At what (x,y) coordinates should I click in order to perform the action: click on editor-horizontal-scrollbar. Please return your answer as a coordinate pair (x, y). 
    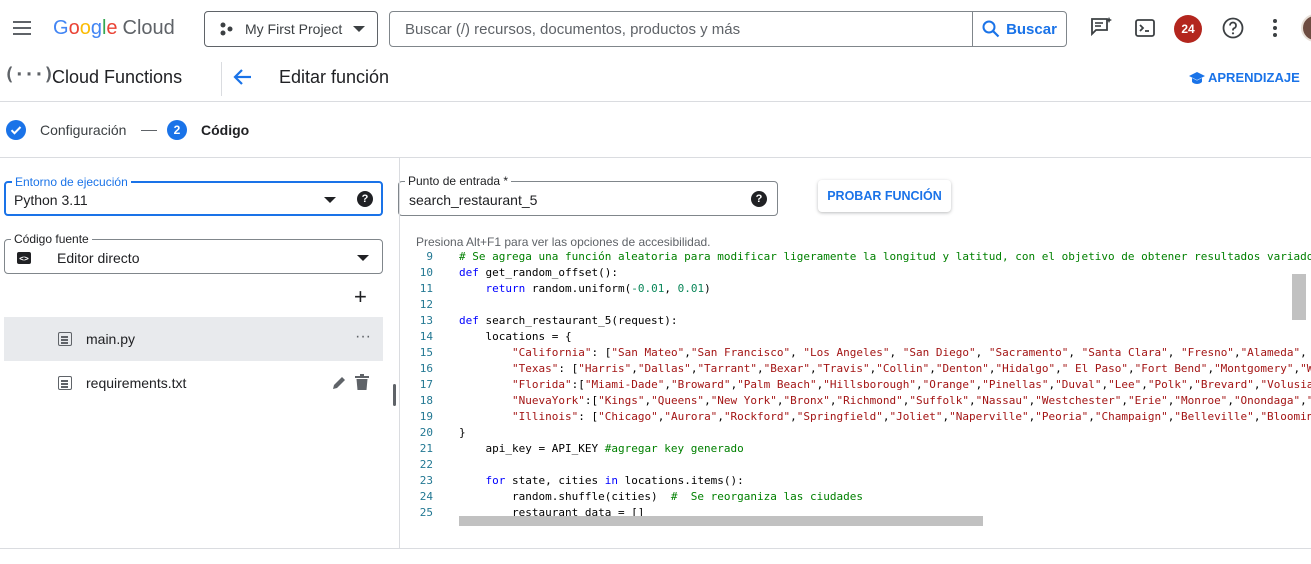
    Looking at the image, I should click on (721, 521).